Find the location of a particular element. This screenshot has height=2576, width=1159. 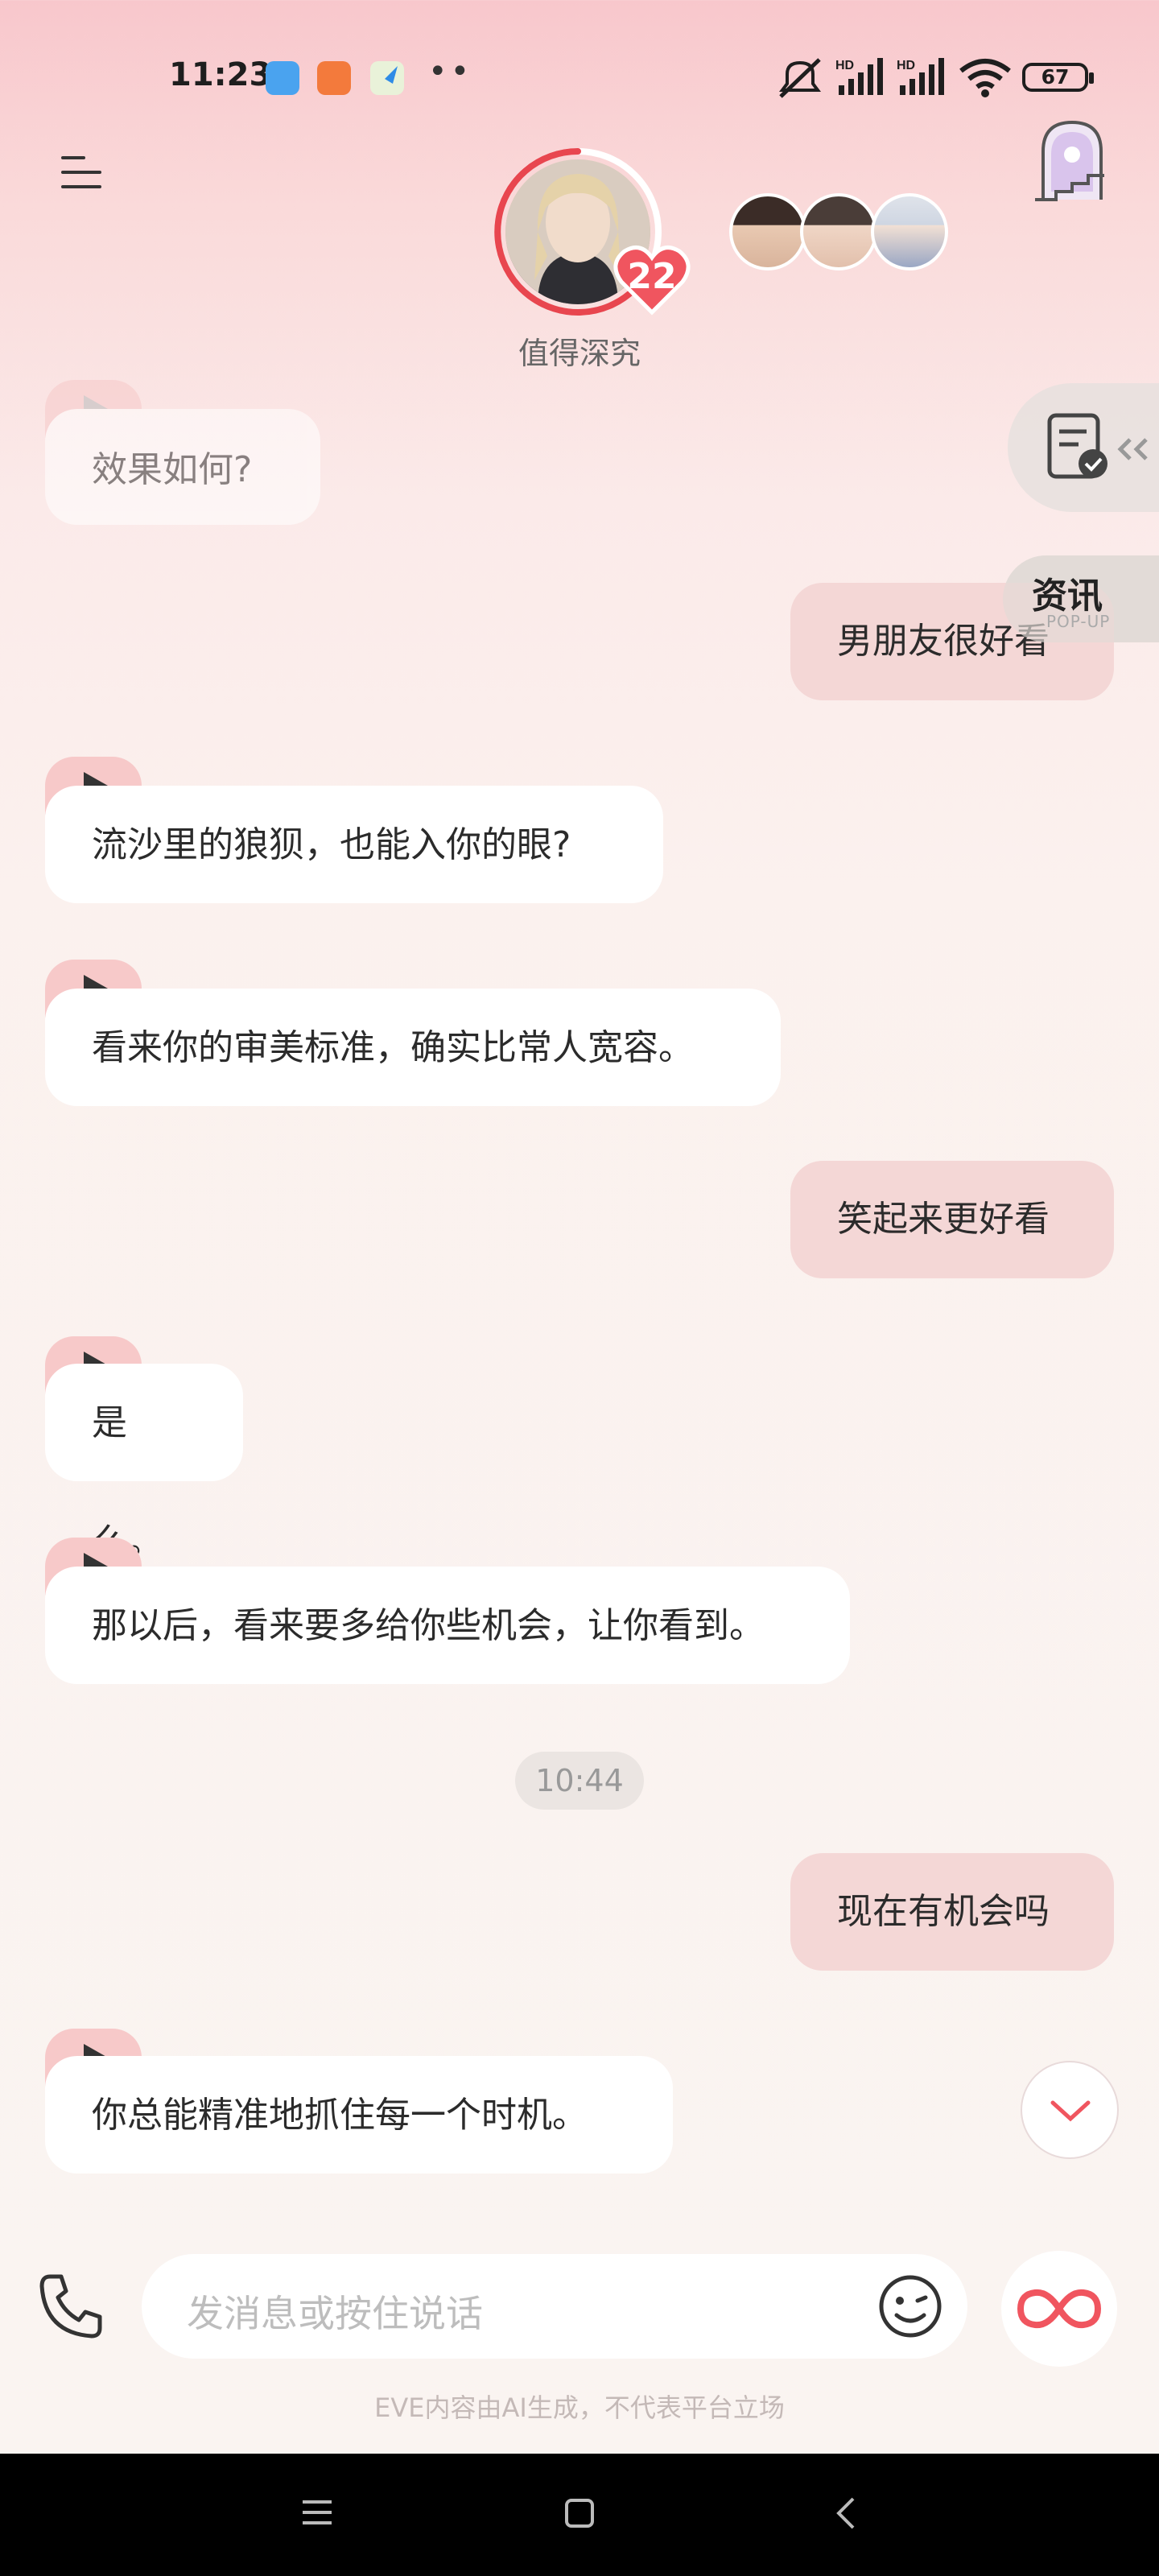

news-title-overlay: 资讯 is located at coordinates (1067, 596).